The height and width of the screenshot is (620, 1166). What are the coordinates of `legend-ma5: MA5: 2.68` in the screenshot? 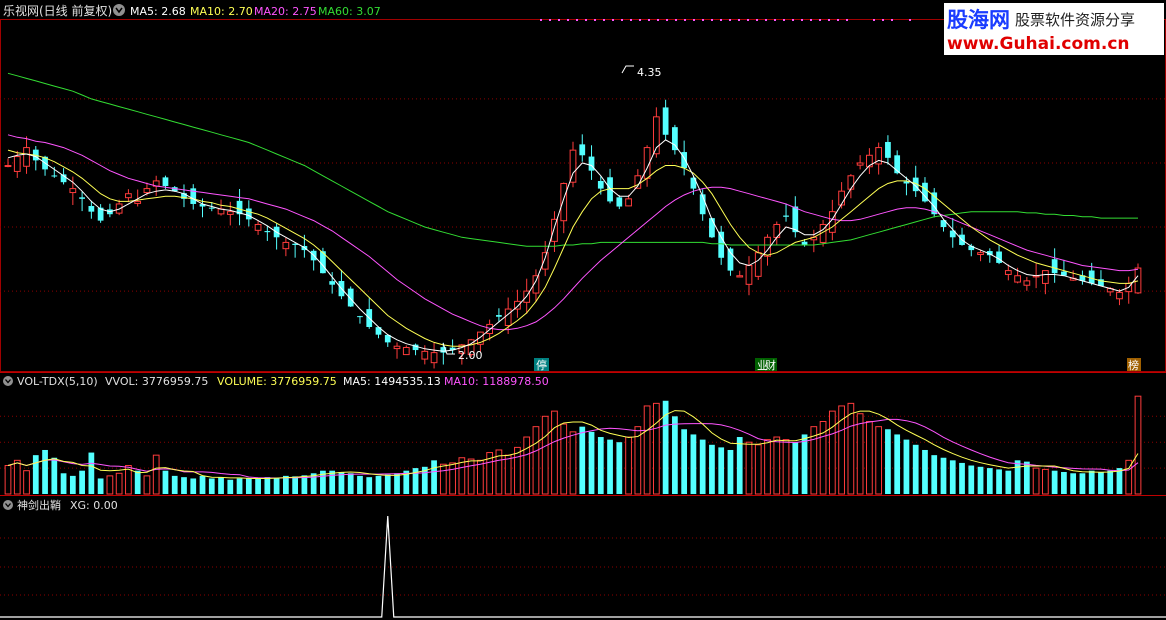 It's located at (158, 11).